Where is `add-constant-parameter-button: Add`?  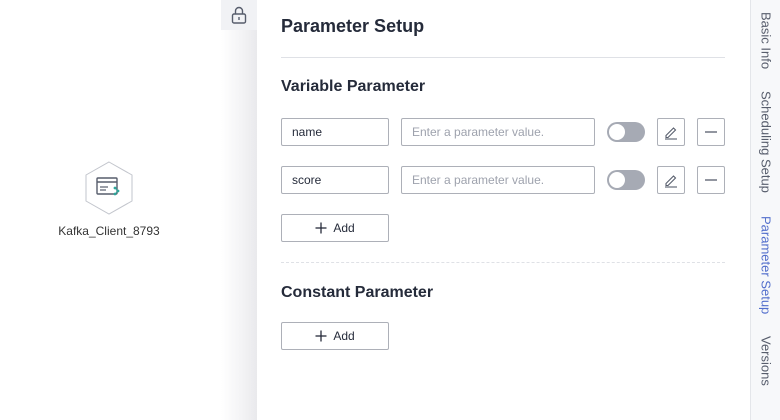
add-constant-parameter-button: Add is located at coordinates (335, 336).